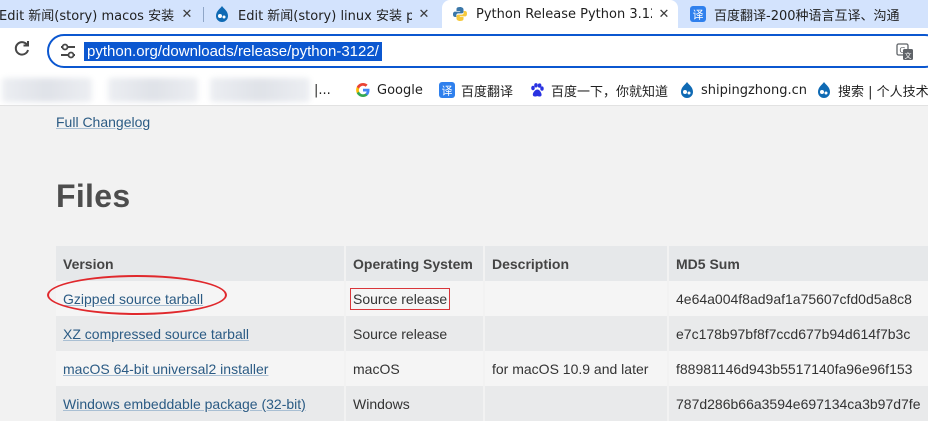 This screenshot has width=928, height=421. Describe the element at coordinates (103, 122) in the screenshot. I see `full-changelog-link: Full Changelog` at that location.